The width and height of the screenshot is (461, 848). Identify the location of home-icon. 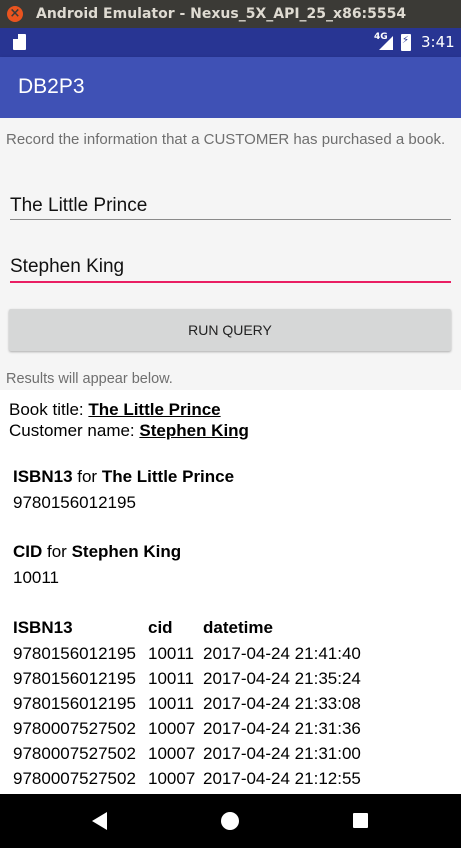
(230, 821).